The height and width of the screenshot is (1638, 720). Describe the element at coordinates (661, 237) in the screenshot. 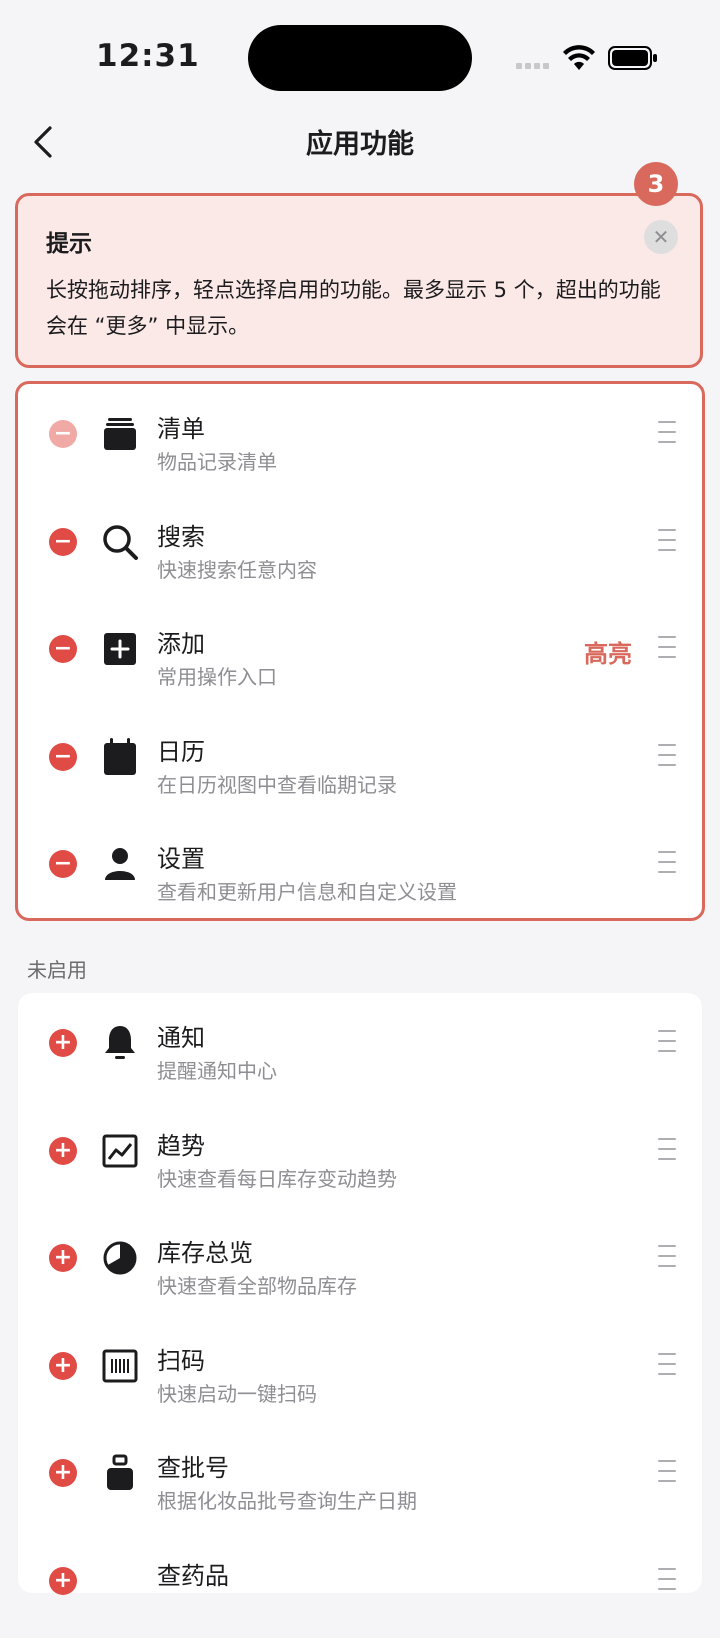

I see `close-icon: ✕` at that location.